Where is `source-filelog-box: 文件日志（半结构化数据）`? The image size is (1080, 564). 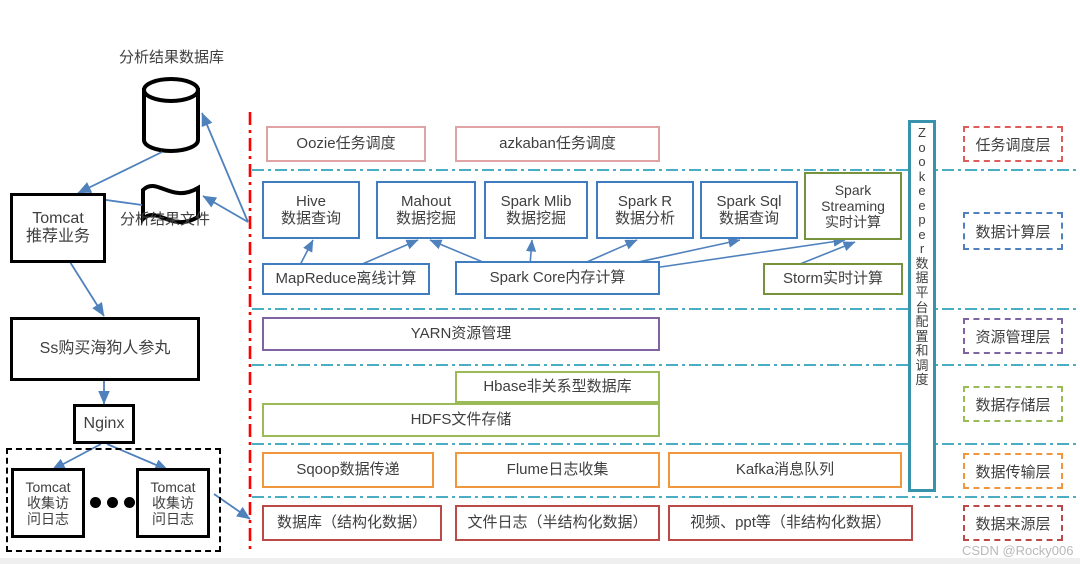
source-filelog-box: 文件日志（半结构化数据） is located at coordinates (557, 523).